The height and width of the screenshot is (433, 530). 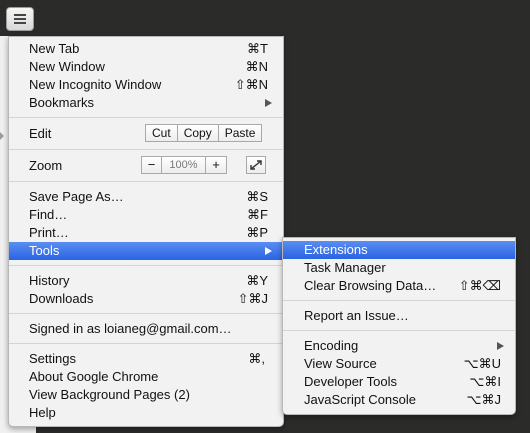 I want to click on menu-item-label: Encoding, so click(x=331, y=345).